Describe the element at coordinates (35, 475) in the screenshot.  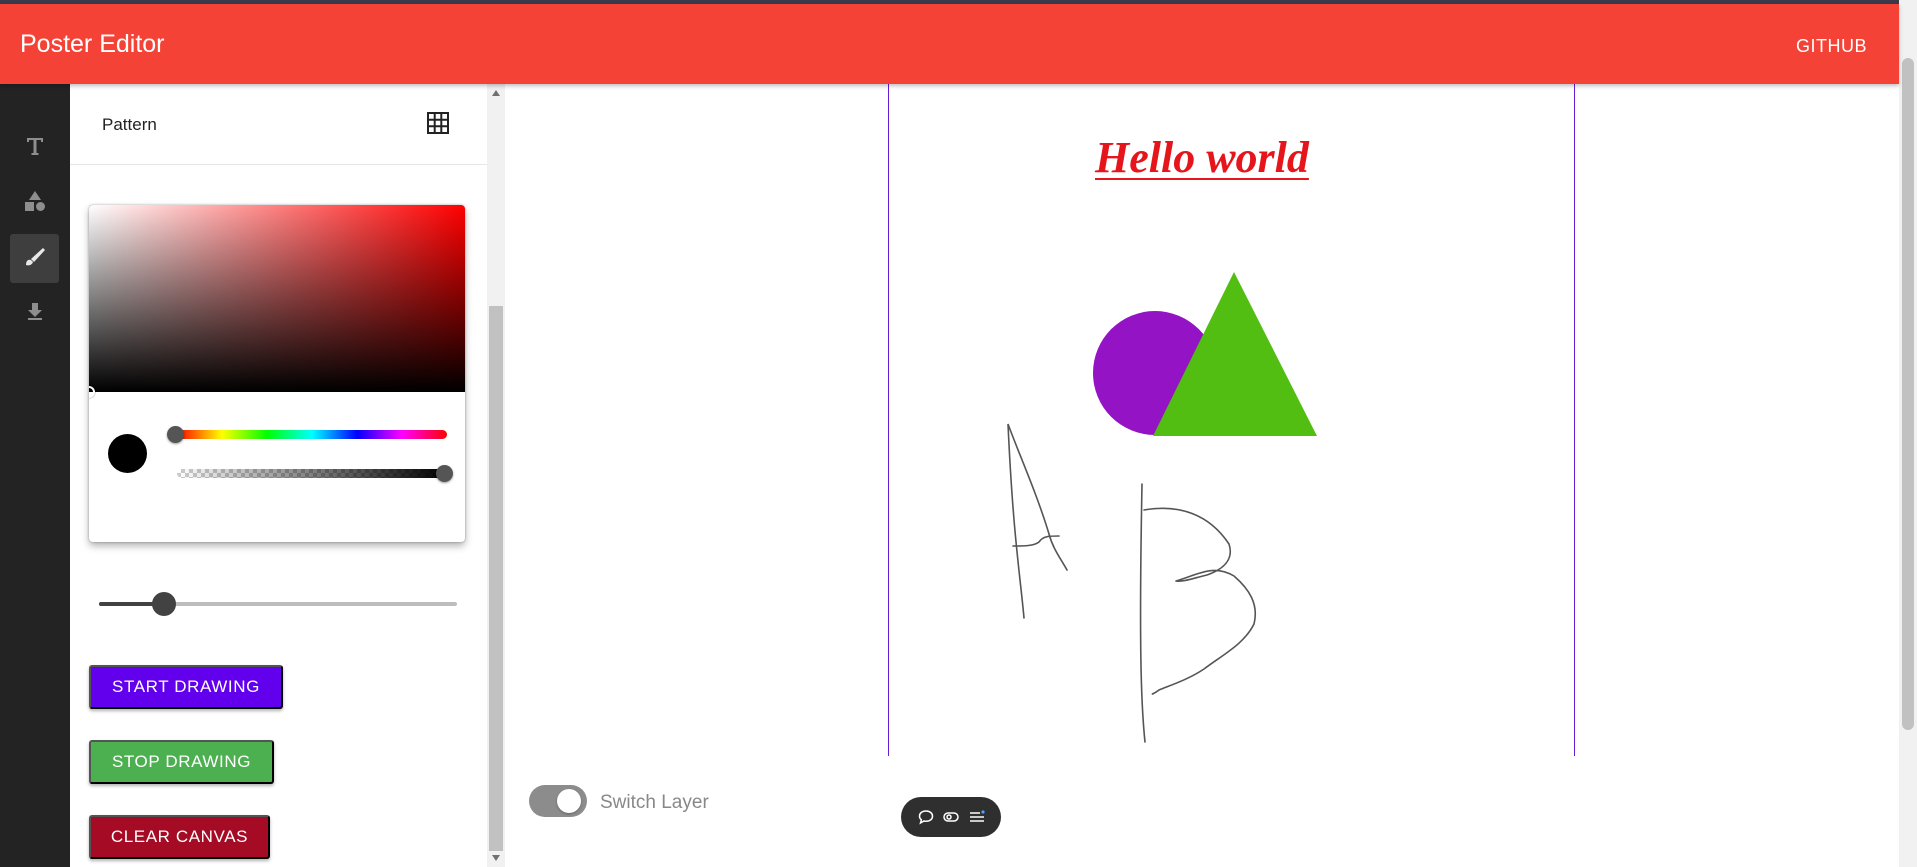
I see `tool-sidebar` at that location.